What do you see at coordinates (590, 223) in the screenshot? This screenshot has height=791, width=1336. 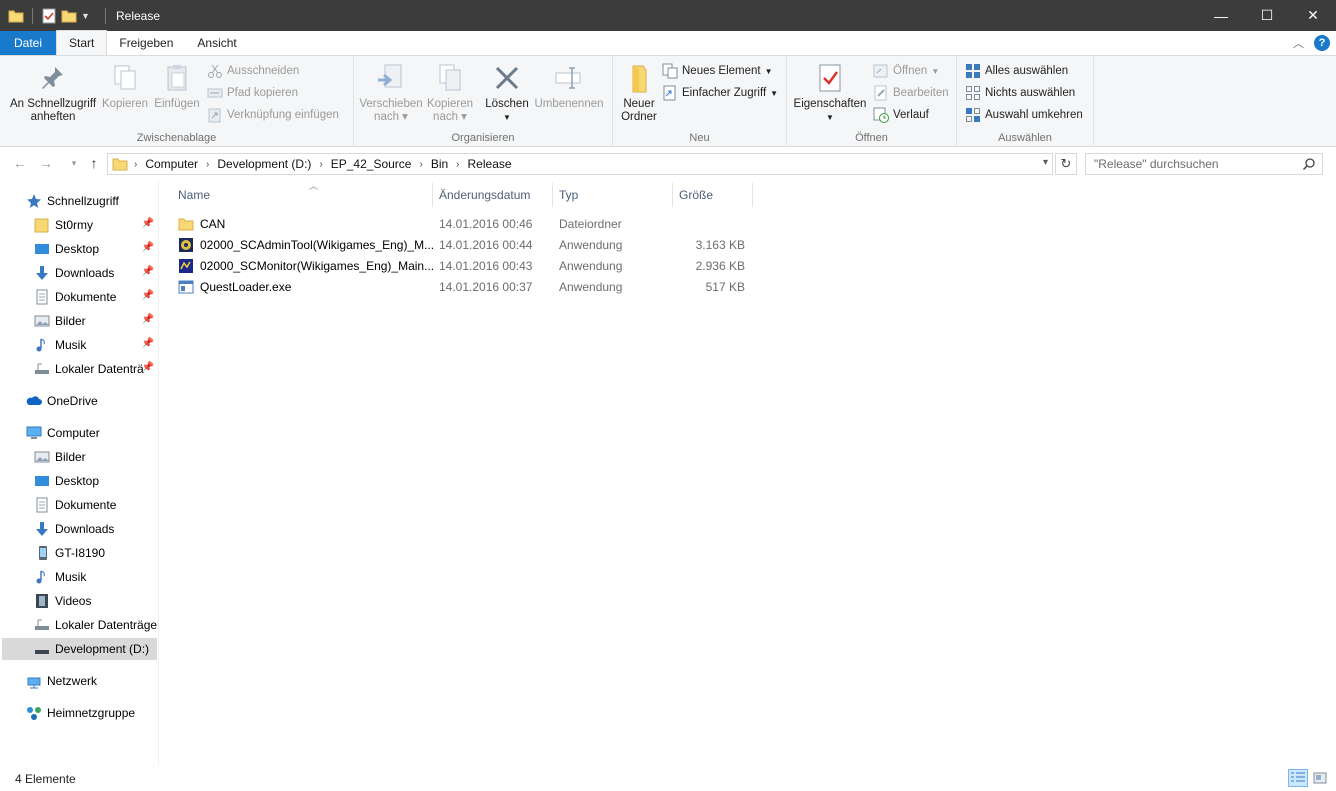 I see `file-type: Dateiordner` at bounding box center [590, 223].